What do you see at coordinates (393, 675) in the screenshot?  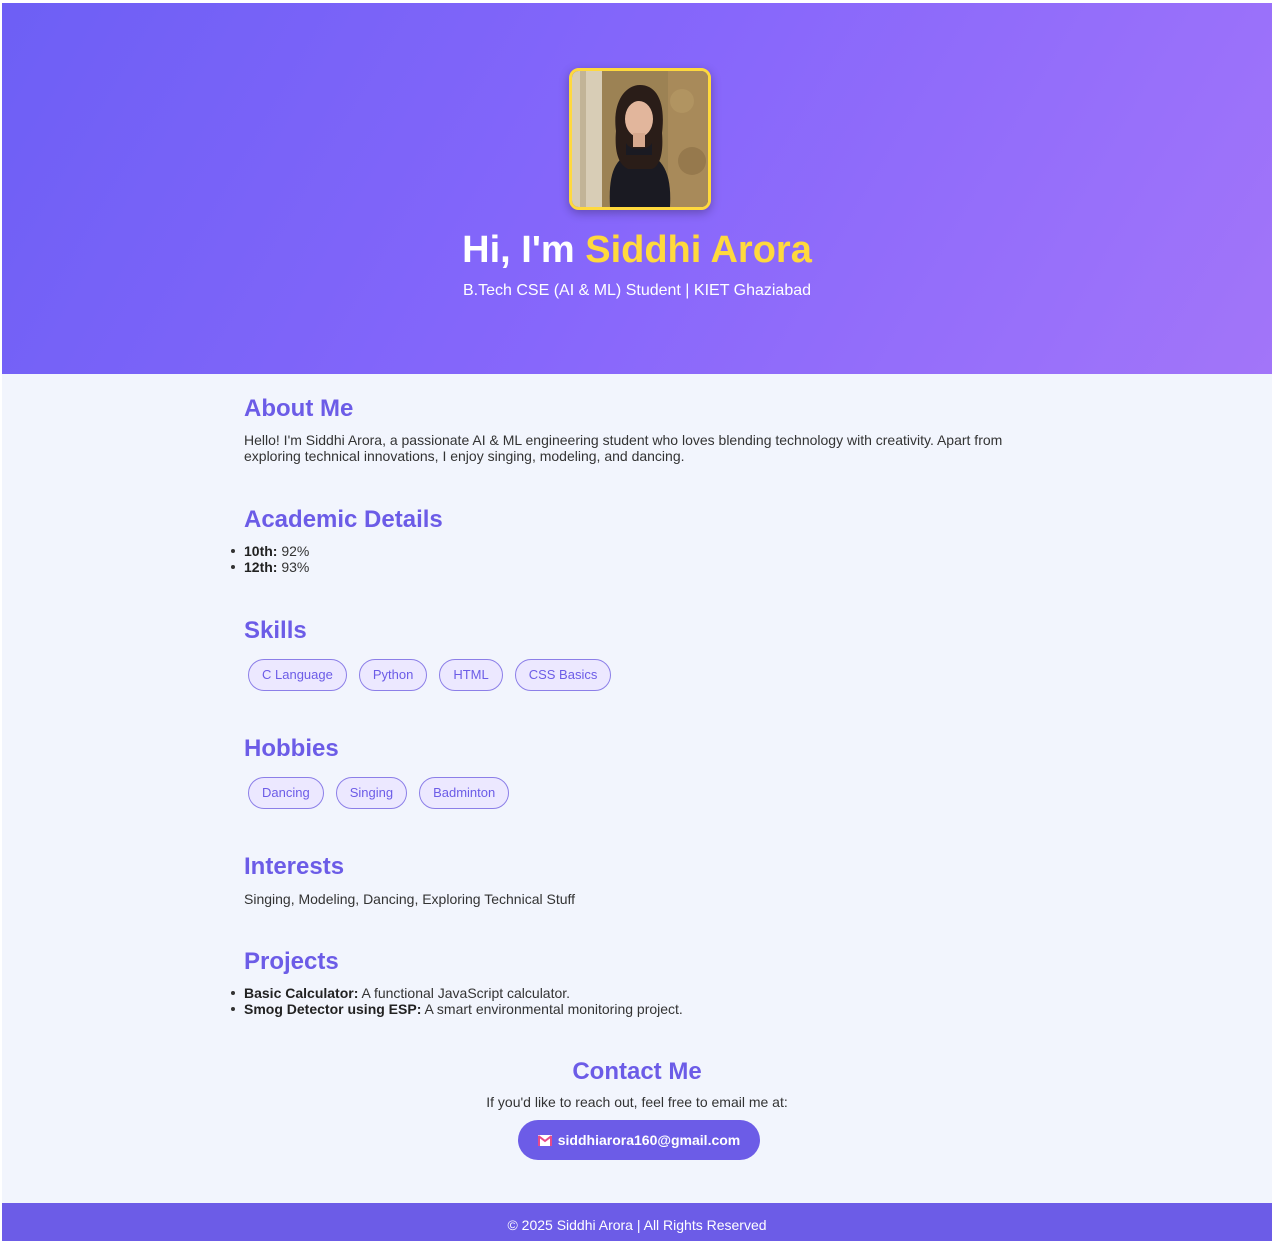 I see `skill-tag: Python` at bounding box center [393, 675].